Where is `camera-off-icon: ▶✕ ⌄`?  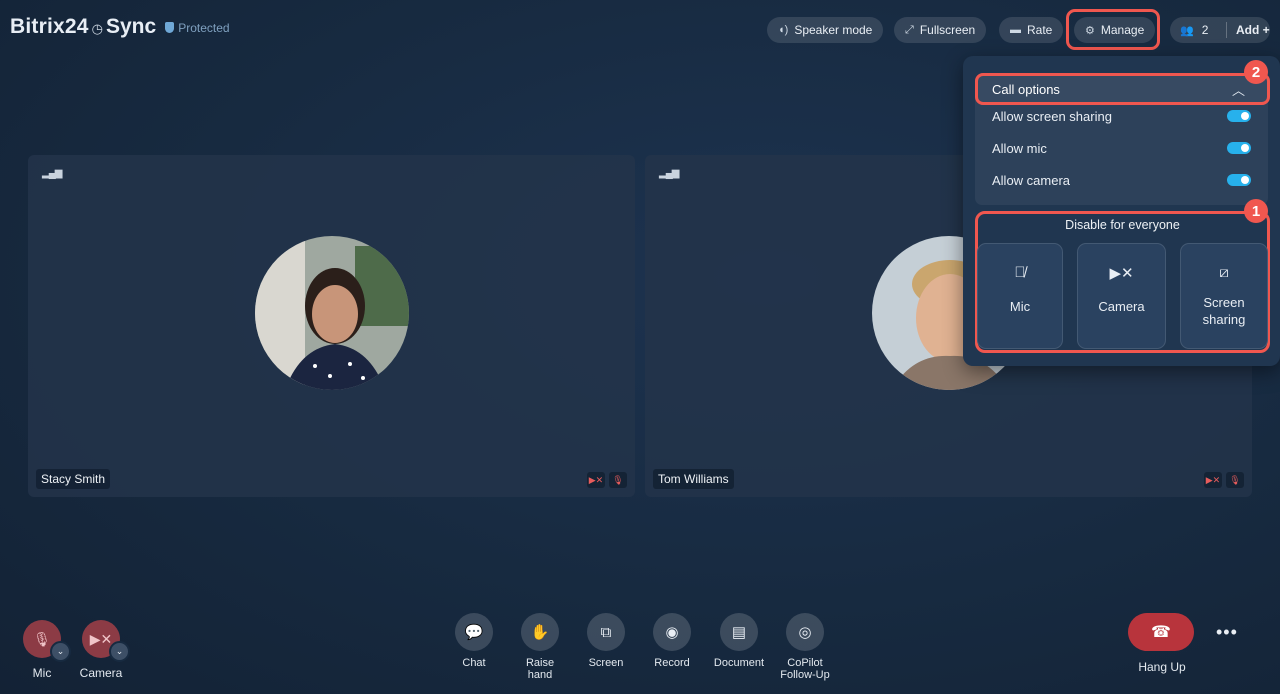 camera-off-icon: ▶✕ ⌄ is located at coordinates (106, 641).